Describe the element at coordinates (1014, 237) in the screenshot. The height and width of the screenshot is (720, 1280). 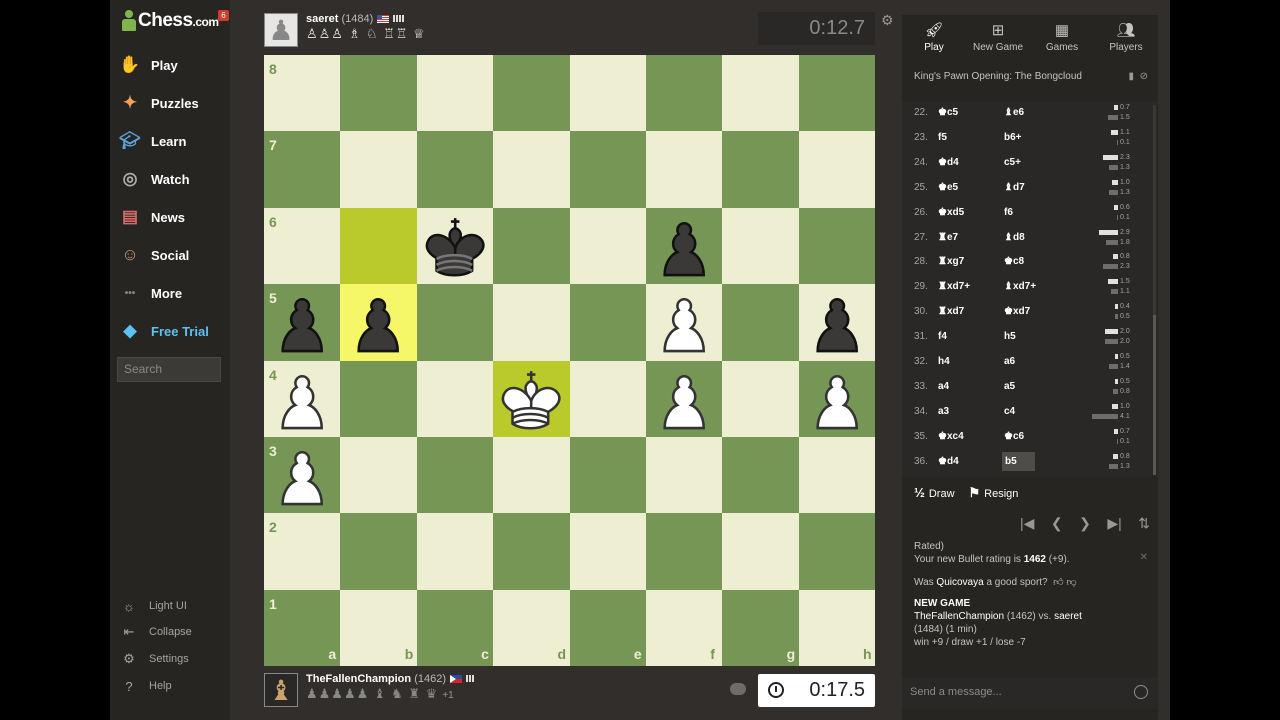
I see `black-move: ♝d8` at that location.